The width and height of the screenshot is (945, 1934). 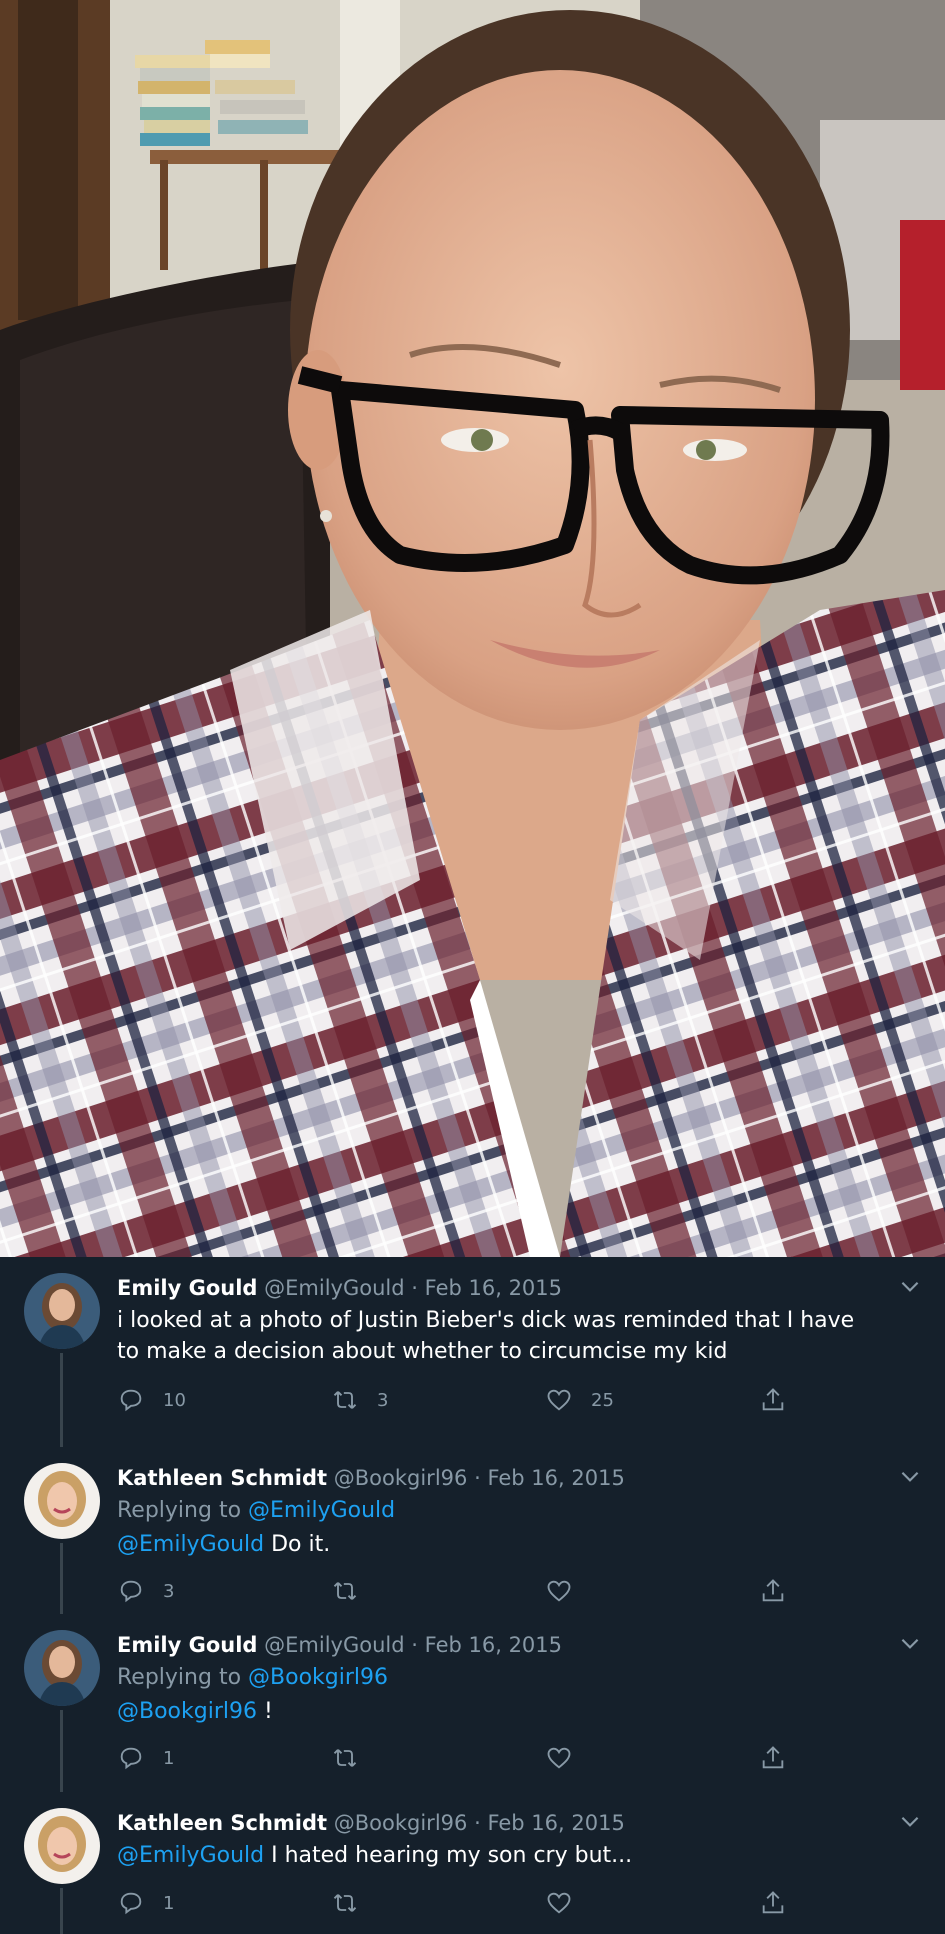 I want to click on reply-count: 10, so click(x=174, y=1400).